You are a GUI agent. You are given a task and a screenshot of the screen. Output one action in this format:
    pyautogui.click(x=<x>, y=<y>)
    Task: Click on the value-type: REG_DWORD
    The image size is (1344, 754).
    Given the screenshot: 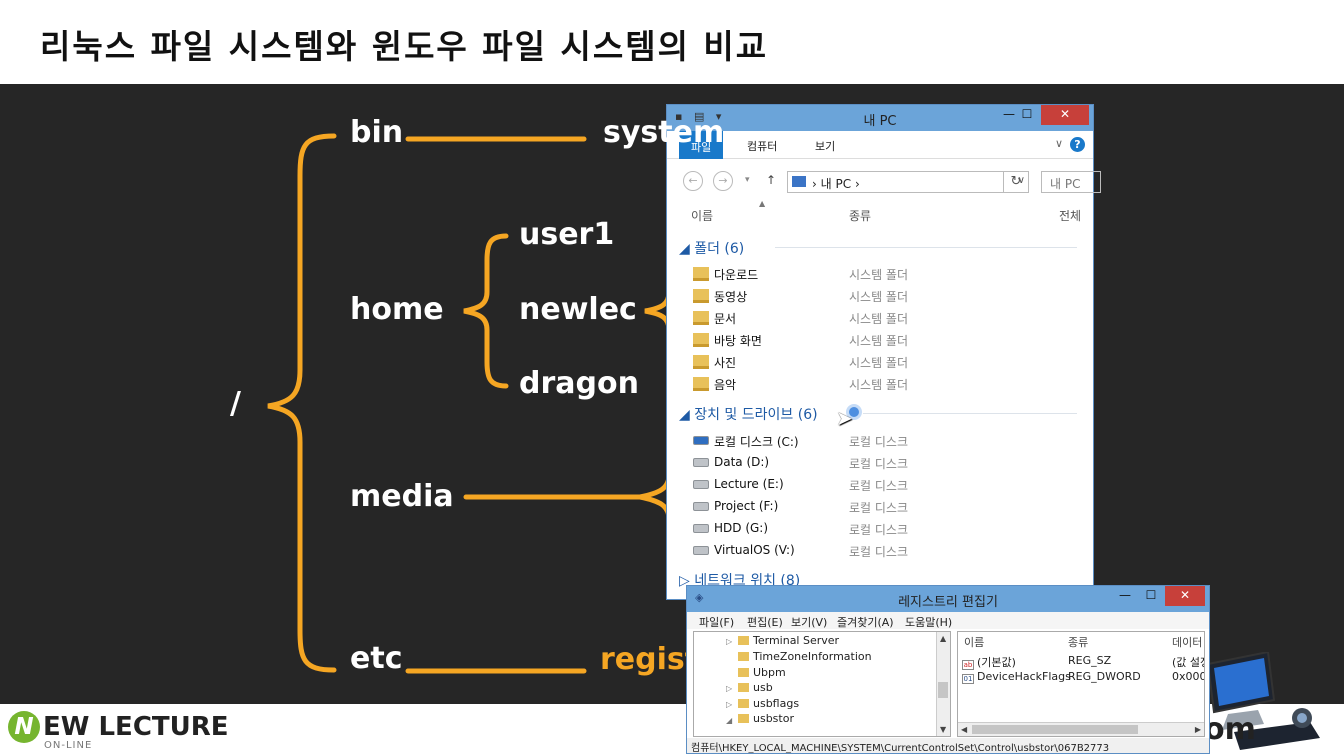 What is the action you would take?
    pyautogui.click(x=1104, y=676)
    